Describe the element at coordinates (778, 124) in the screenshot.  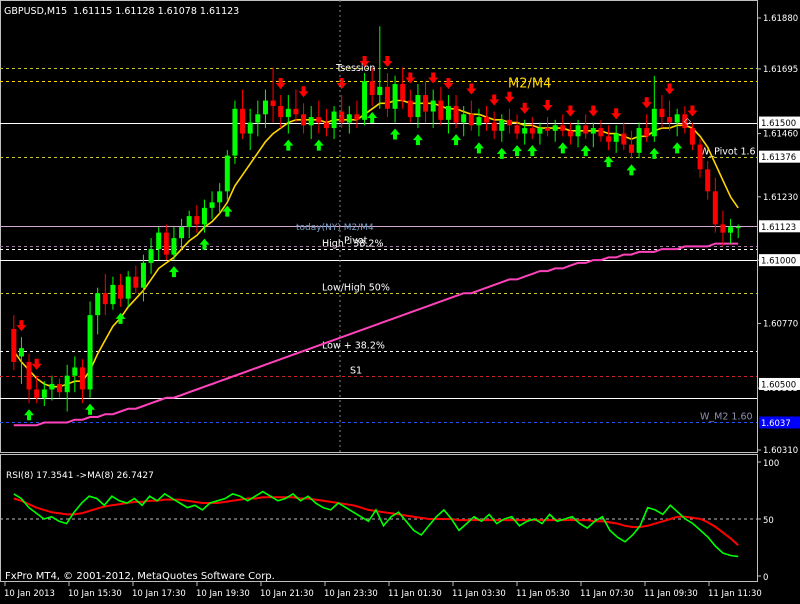
I see `price-tag-label: 1.61500` at that location.